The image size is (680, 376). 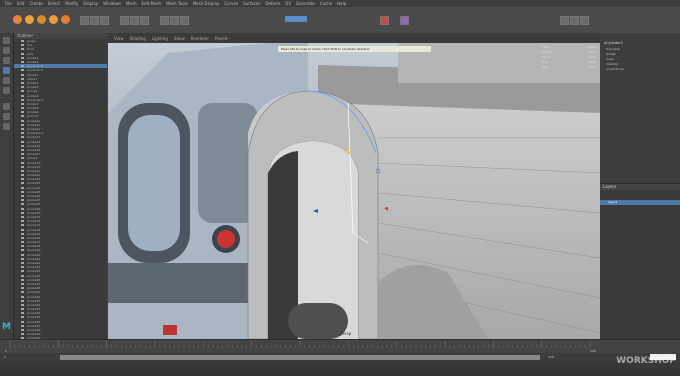 I want to click on scale-tool-icon, so click(x=6, y=90).